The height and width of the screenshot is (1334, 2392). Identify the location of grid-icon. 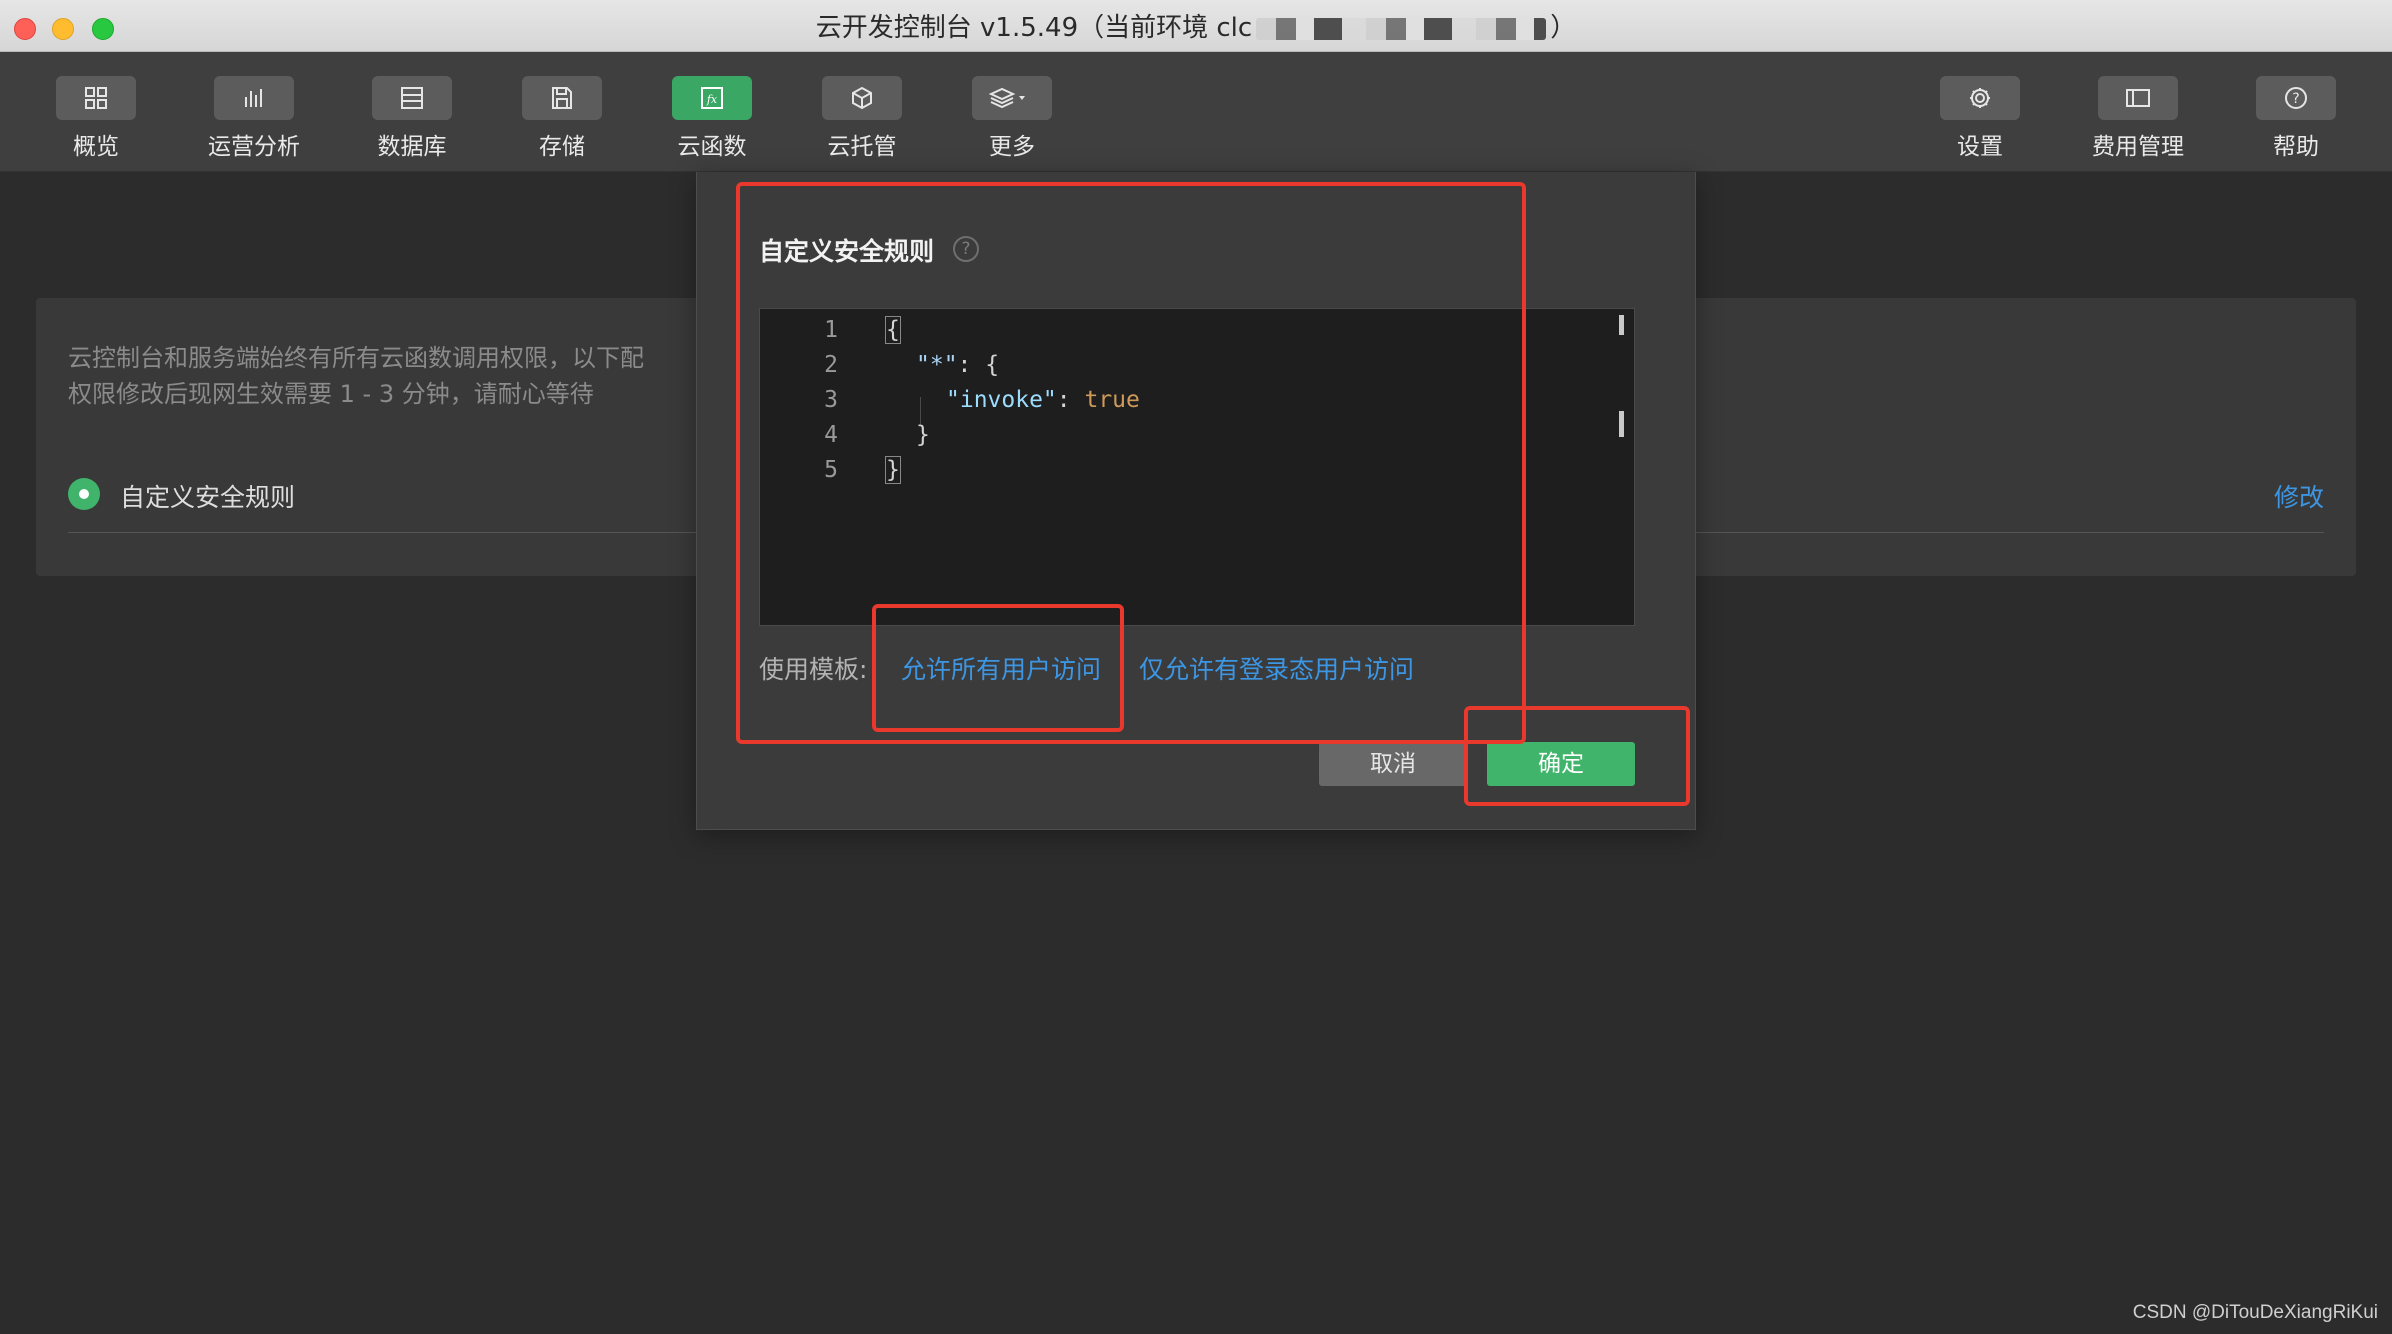
(96, 98).